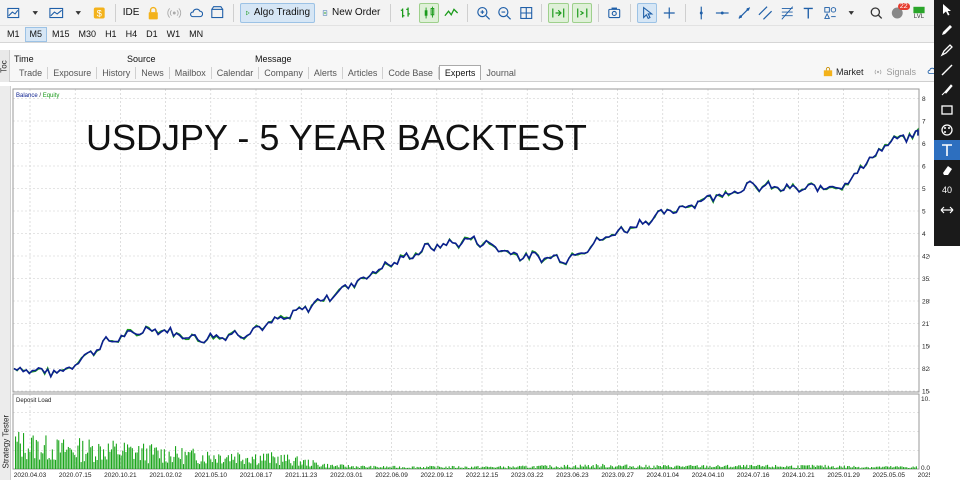  What do you see at coordinates (174, 13) in the screenshot?
I see `signal-broadcast-icon` at bounding box center [174, 13].